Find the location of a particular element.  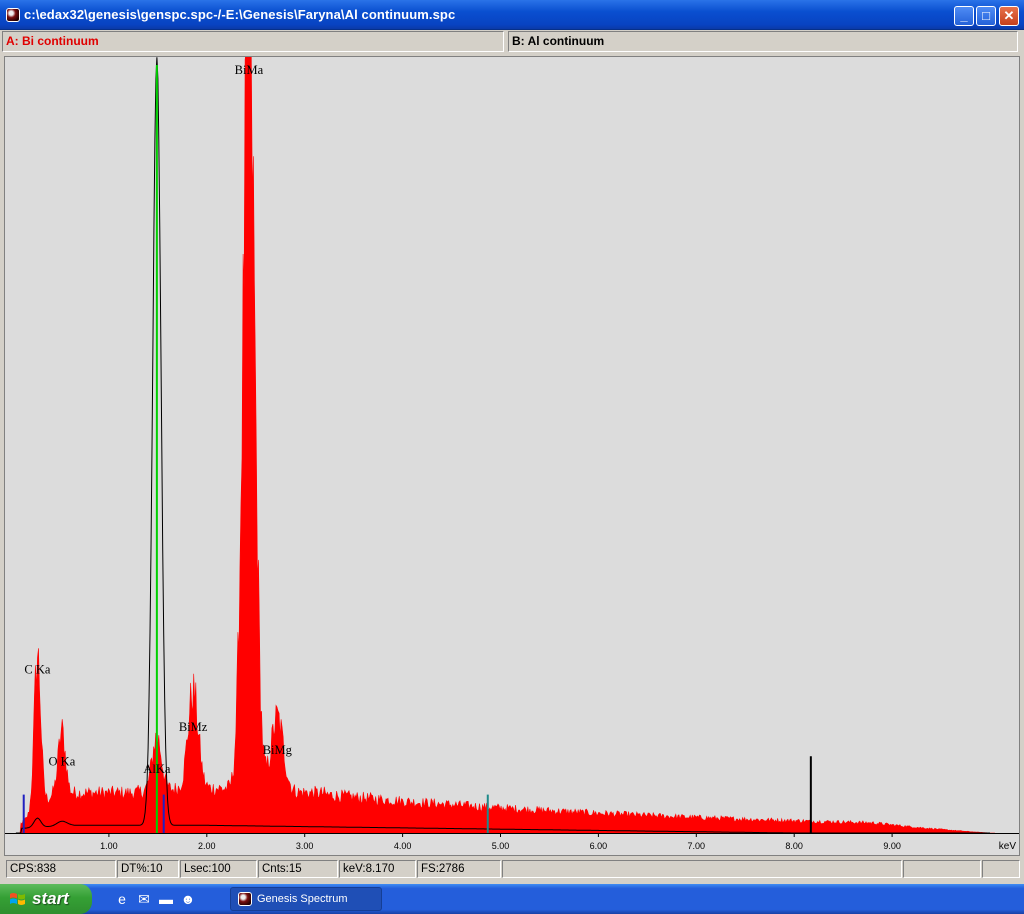

peak-label: C Ka is located at coordinates (37, 669).